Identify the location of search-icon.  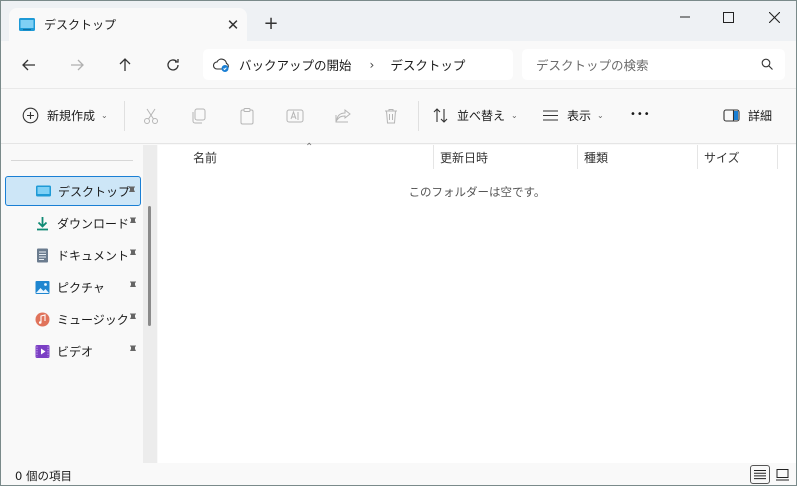
(767, 64).